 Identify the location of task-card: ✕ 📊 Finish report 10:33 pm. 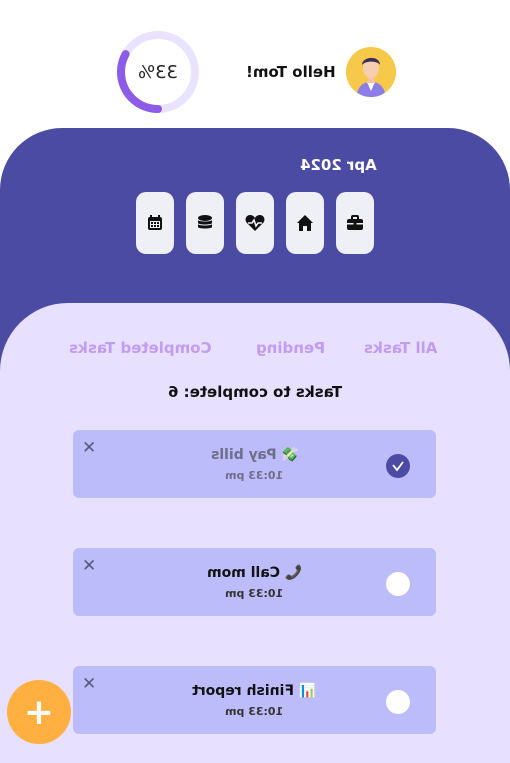
(254, 700).